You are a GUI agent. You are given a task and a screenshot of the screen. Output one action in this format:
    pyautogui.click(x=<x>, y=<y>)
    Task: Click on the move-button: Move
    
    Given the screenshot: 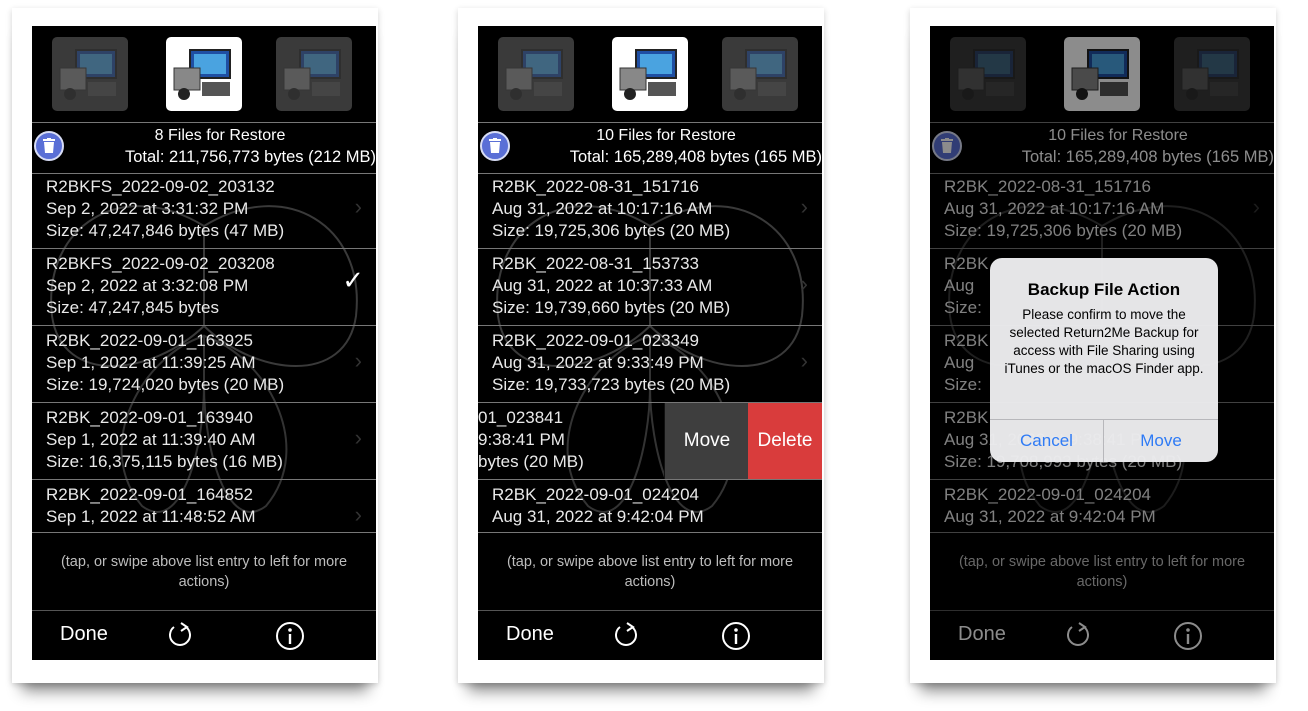 What is the action you would take?
    pyautogui.click(x=1161, y=441)
    